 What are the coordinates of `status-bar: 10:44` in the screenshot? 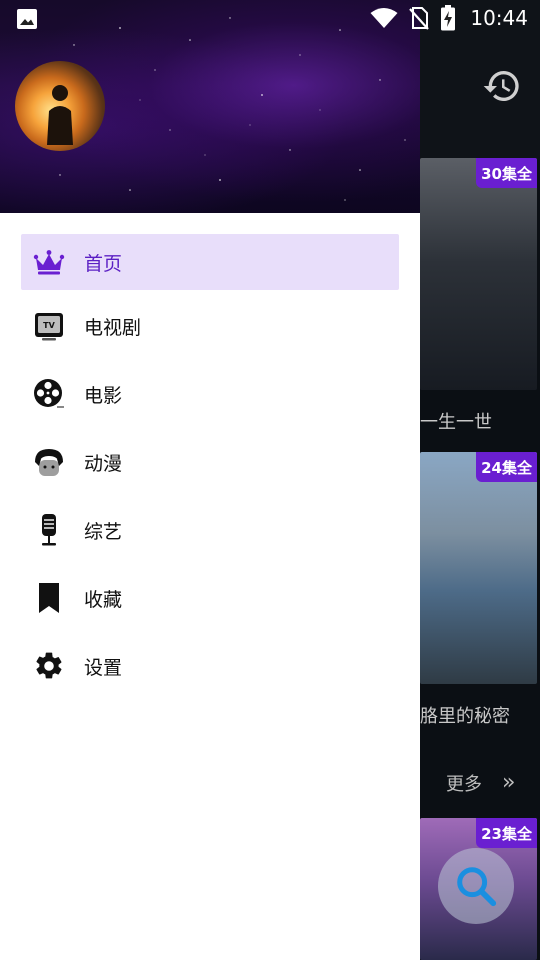 It's located at (270, 18).